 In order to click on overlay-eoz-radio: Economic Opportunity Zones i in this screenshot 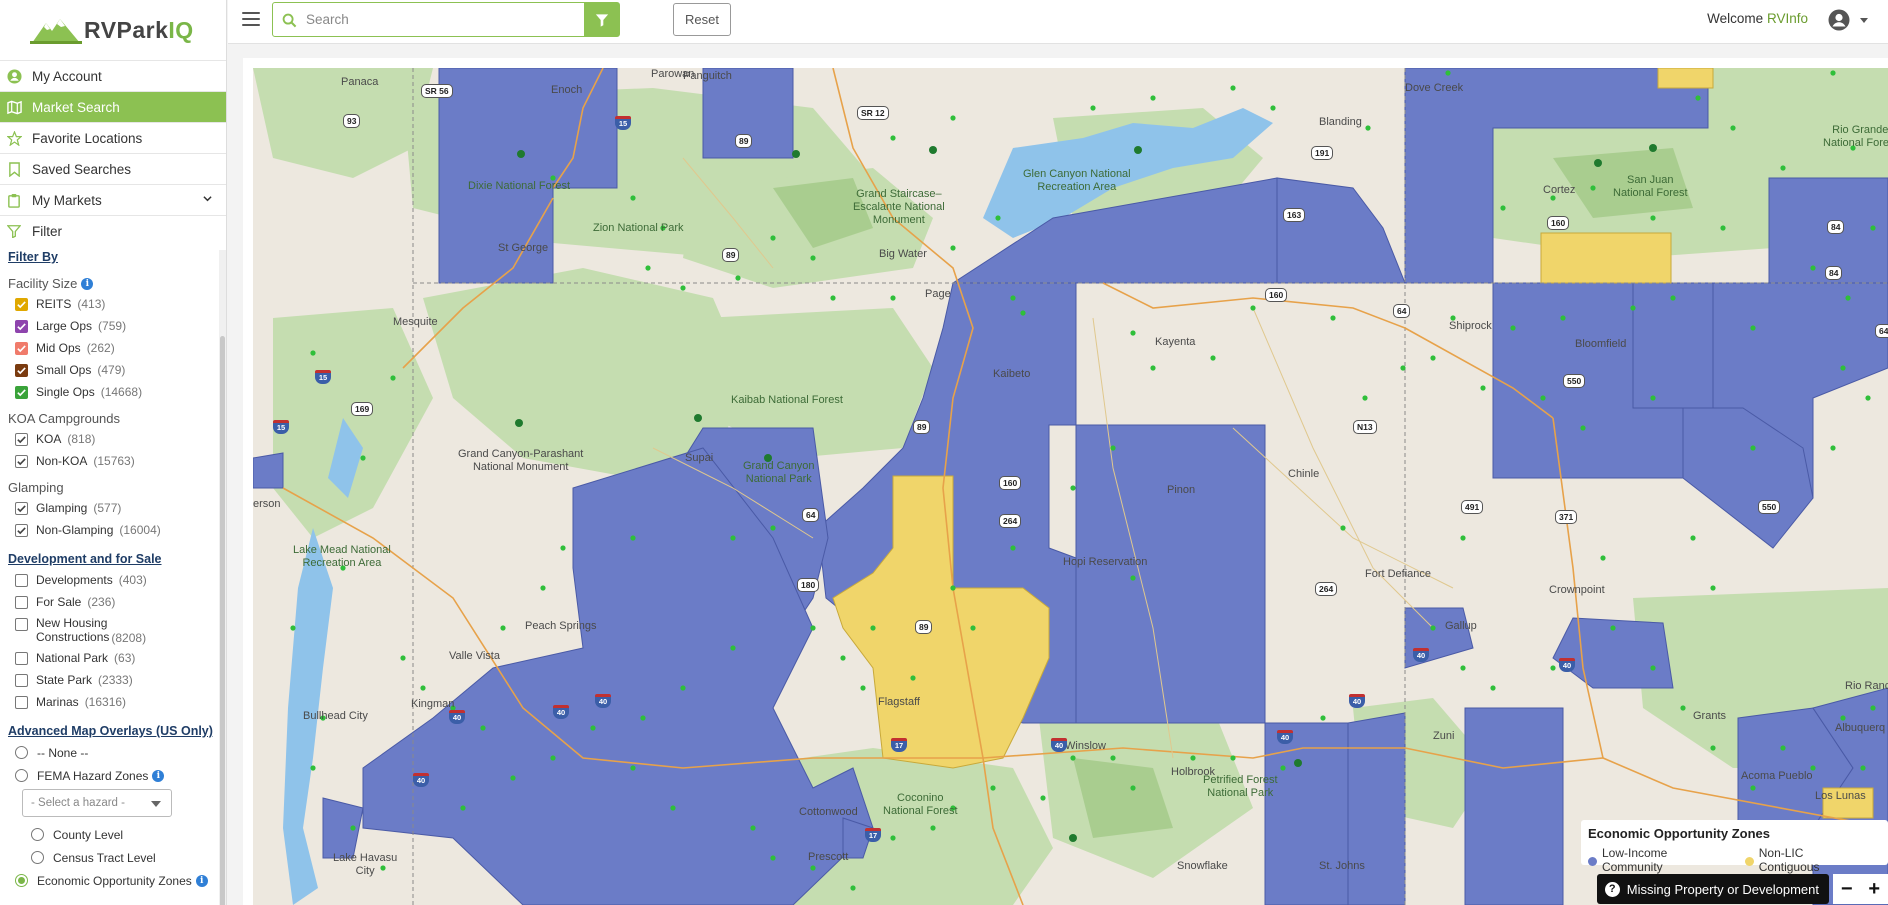, I will do `click(113, 880)`.